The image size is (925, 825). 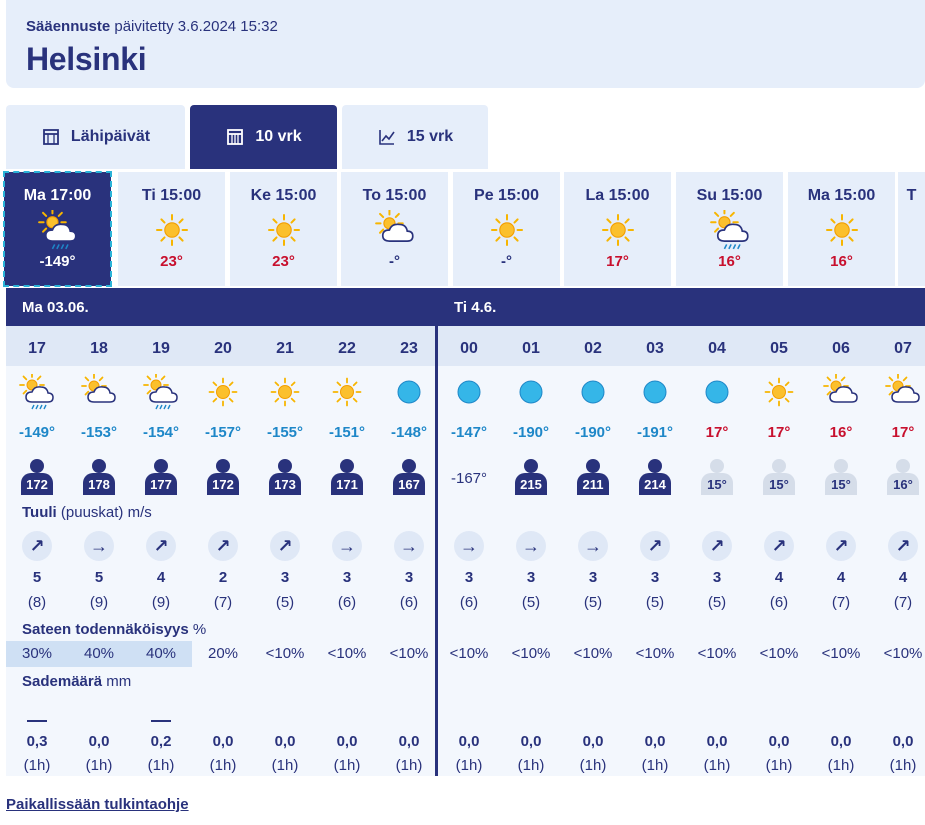 I want to click on day-card: Su 15:00 16°, so click(x=729, y=229).